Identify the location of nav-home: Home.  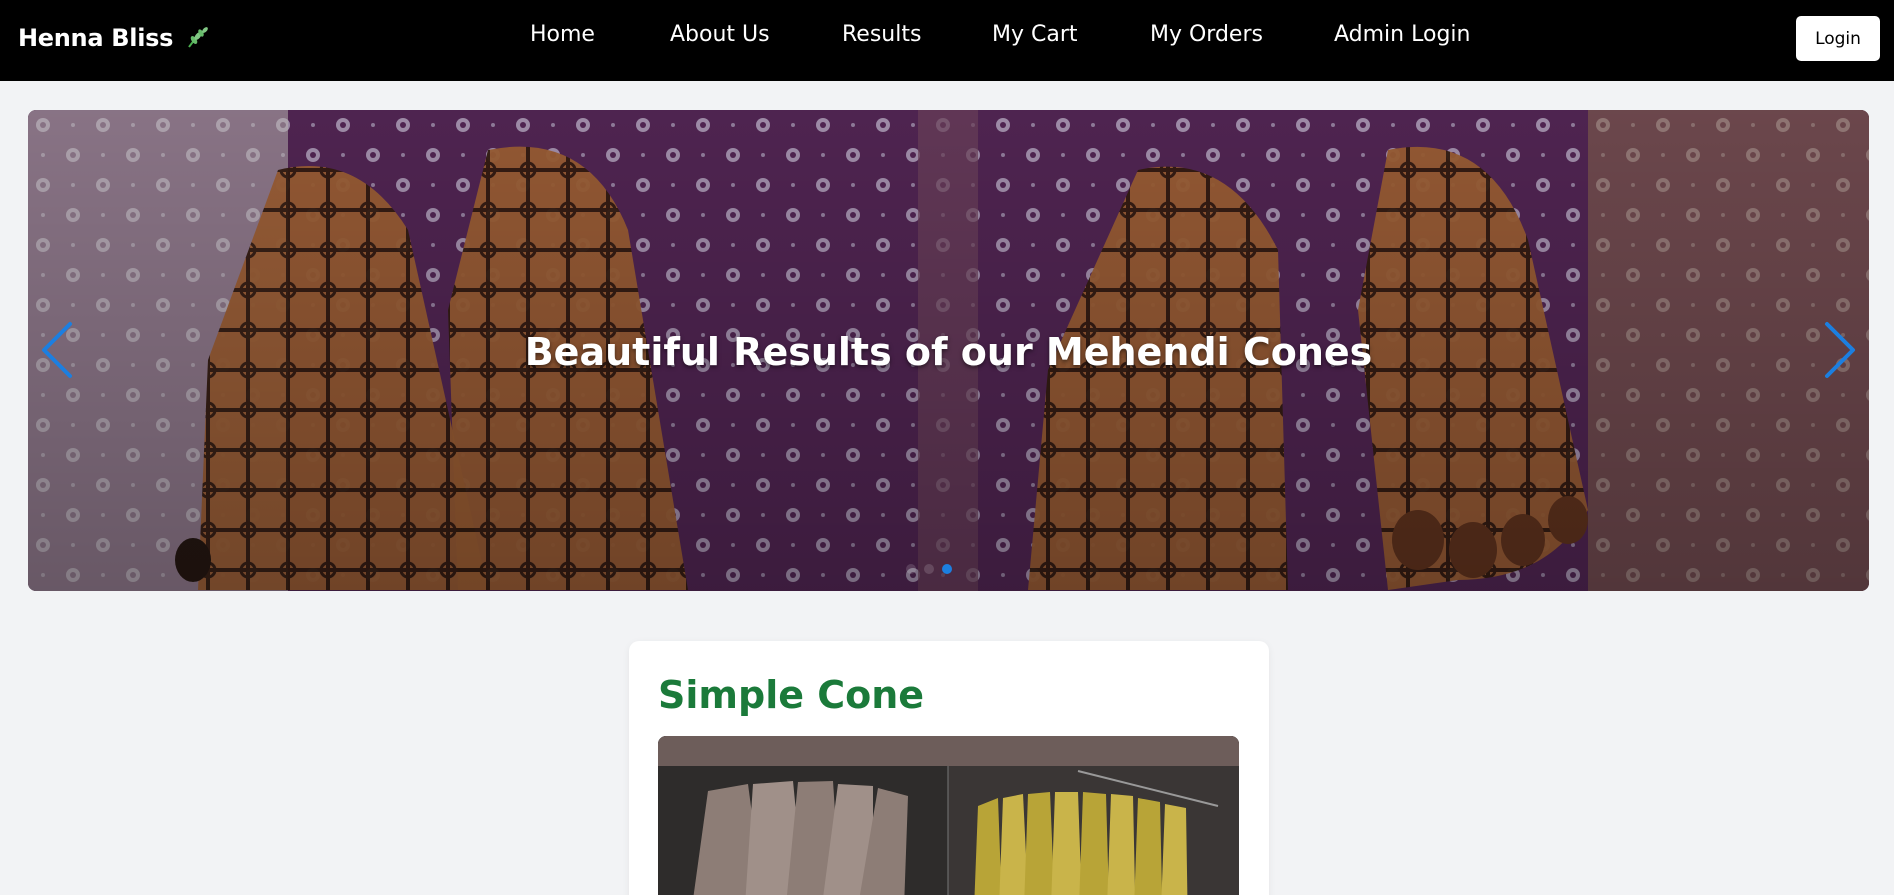
(562, 34).